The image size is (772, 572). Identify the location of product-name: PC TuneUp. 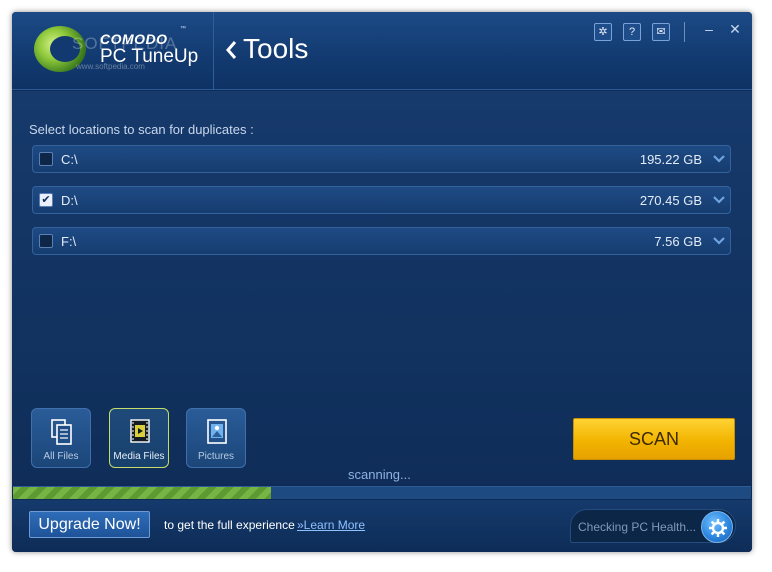
(149, 56).